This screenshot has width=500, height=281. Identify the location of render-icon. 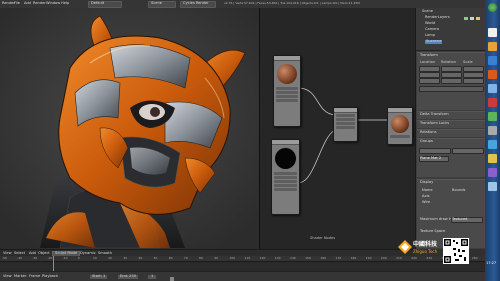
(478, 18).